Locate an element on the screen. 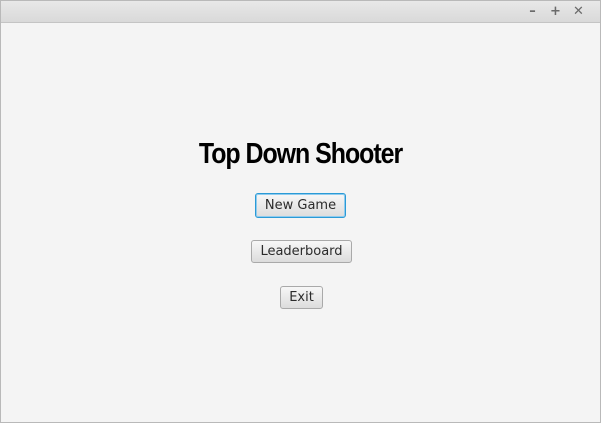 The height and width of the screenshot is (423, 601). leaderboard-button: Leaderboard is located at coordinates (301, 251).